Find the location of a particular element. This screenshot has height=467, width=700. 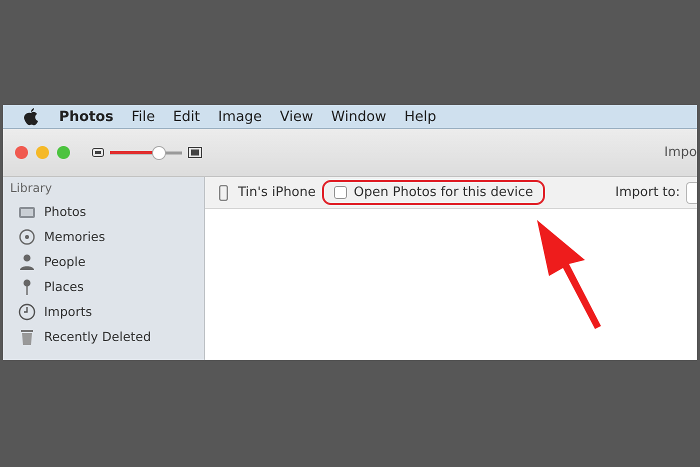

menu-item: Image is located at coordinates (240, 116).